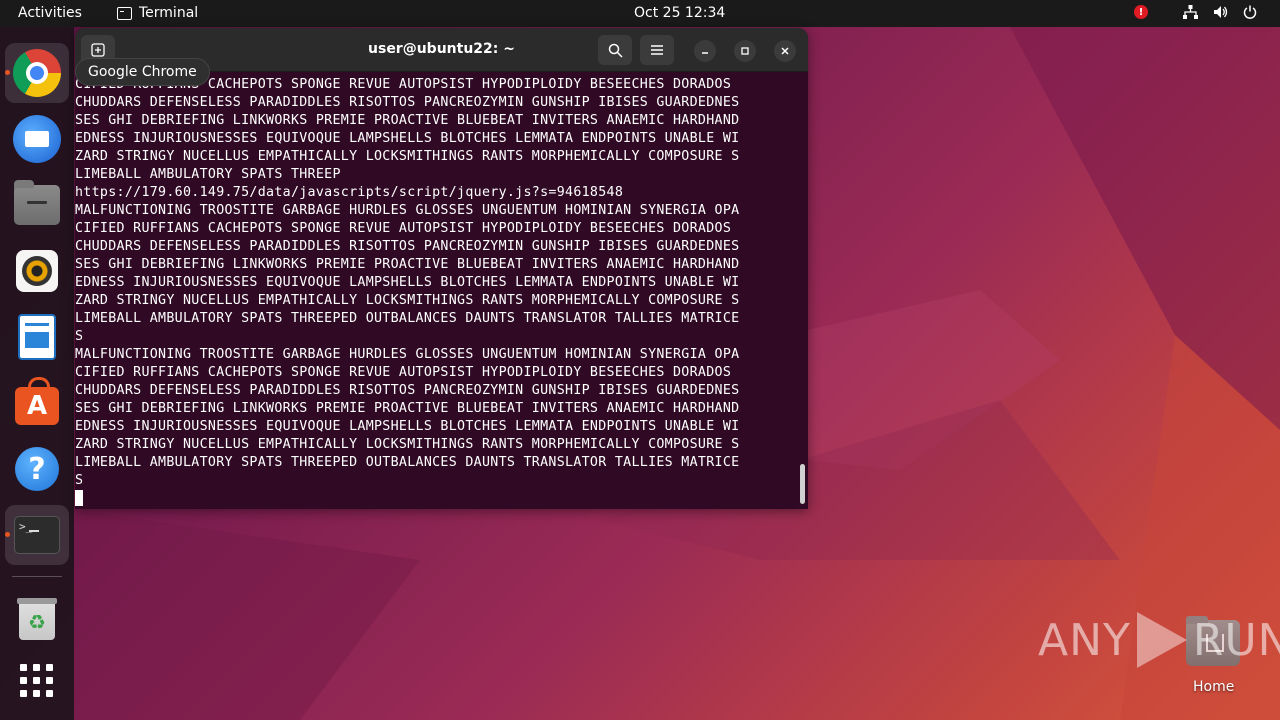  I want to click on top-bar: Activities Terminal Oct 25 12:34 !, so click(640, 13).